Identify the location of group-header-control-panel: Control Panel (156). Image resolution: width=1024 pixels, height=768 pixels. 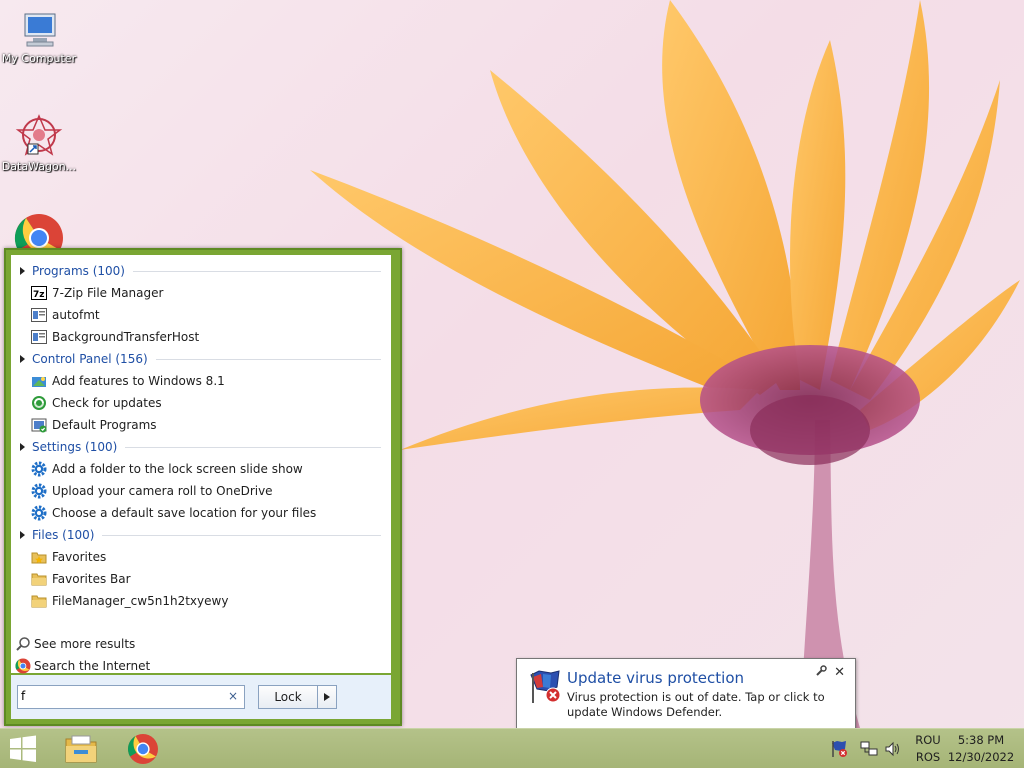
(201, 359).